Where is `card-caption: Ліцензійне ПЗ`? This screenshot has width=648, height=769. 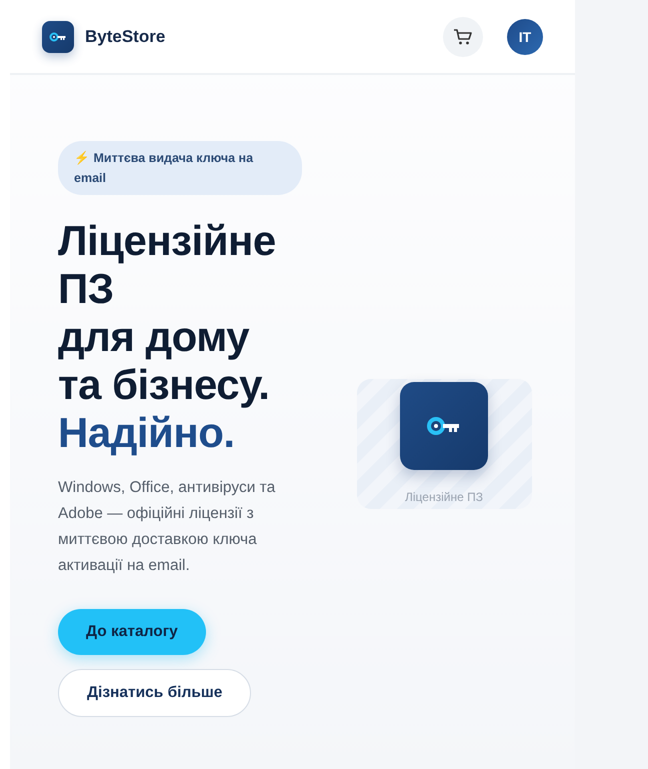 card-caption: Ліцензійне ПЗ is located at coordinates (444, 497).